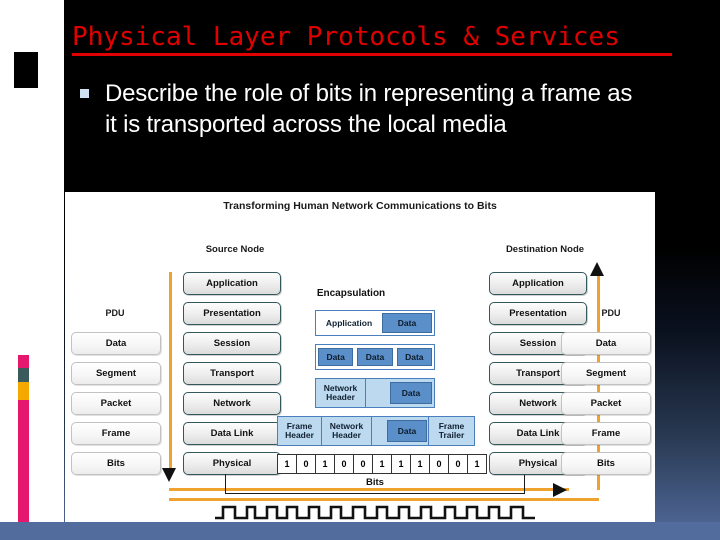  Describe the element at coordinates (606, 403) in the screenshot. I see `pdu-right-item: Packet` at that location.